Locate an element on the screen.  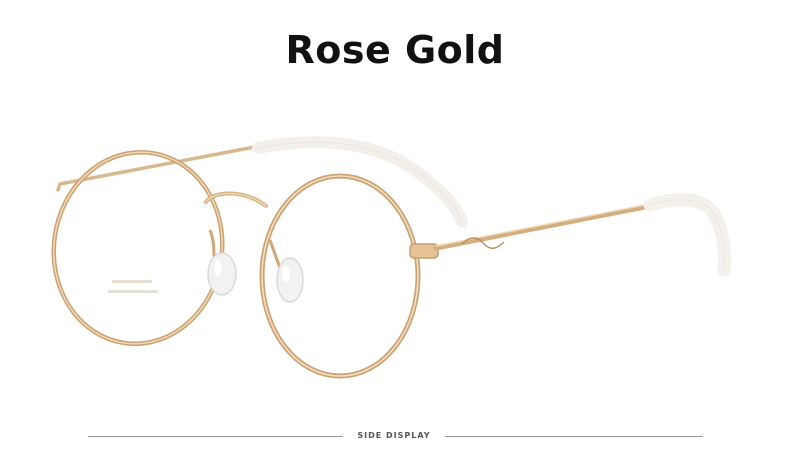
hinge is located at coordinates (424, 251).